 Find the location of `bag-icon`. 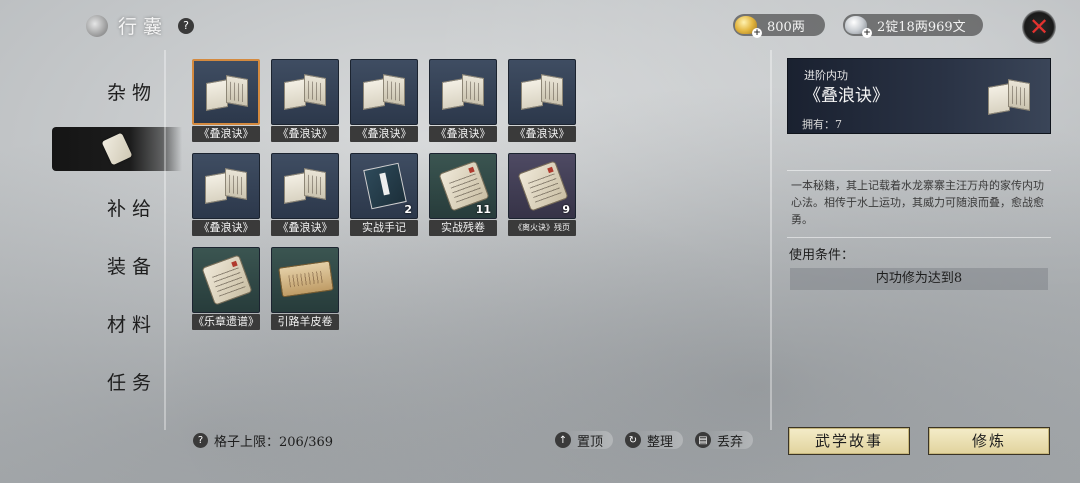

bag-icon is located at coordinates (97, 25).